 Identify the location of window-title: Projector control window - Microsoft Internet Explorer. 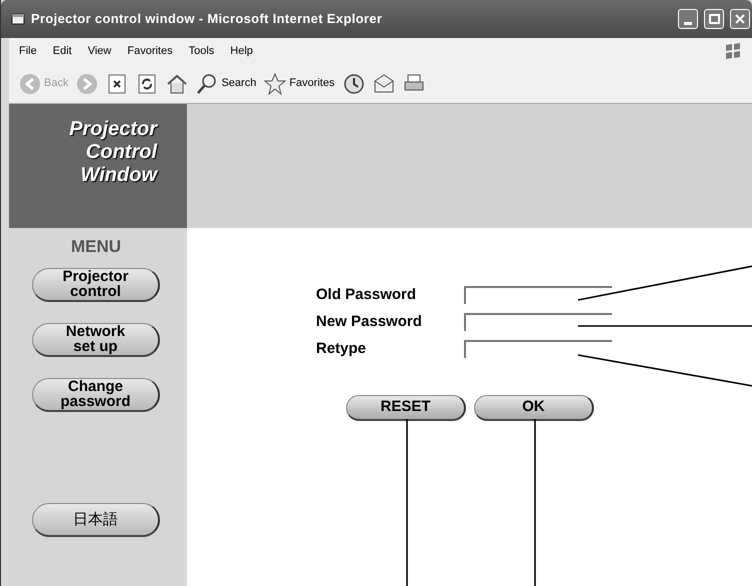
(207, 19).